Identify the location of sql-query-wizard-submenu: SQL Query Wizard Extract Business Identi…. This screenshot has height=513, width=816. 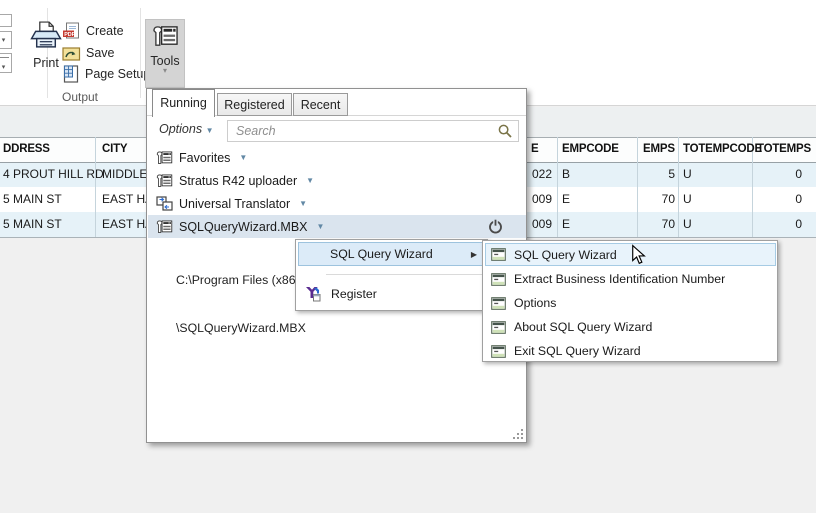
(630, 301).